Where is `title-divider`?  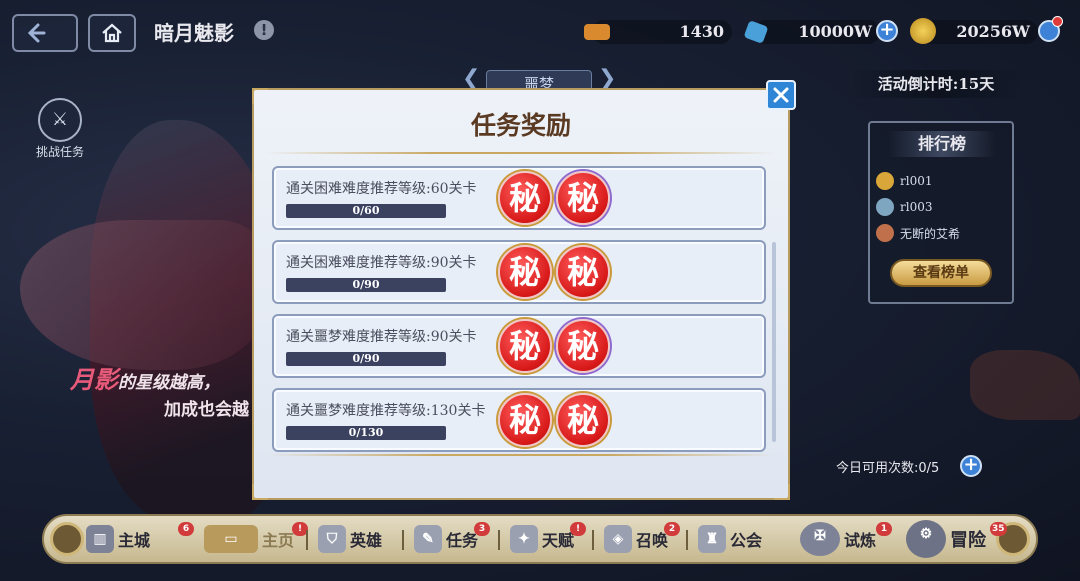 title-divider is located at coordinates (521, 153).